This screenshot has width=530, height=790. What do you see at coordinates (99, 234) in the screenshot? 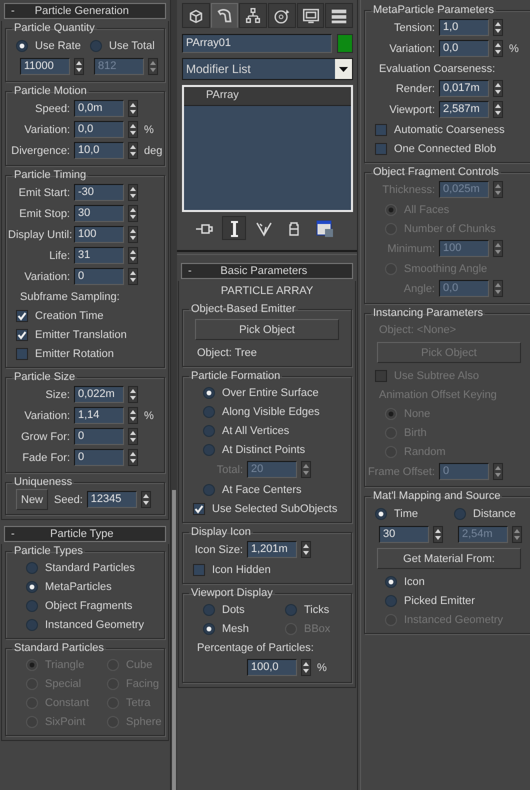
I see `input-field: 100` at bounding box center [99, 234].